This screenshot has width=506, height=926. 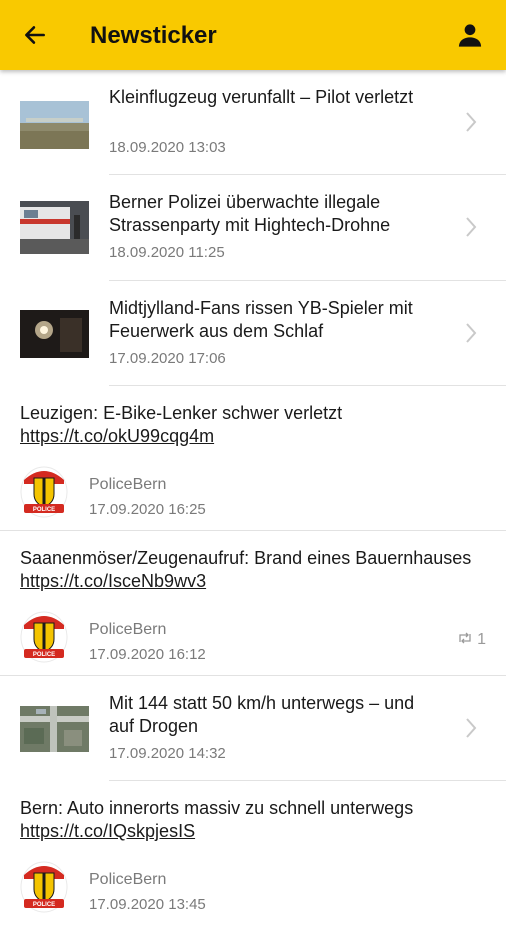 What do you see at coordinates (167, 147) in the screenshot?
I see `news-date: 18.09.2020 13:03` at bounding box center [167, 147].